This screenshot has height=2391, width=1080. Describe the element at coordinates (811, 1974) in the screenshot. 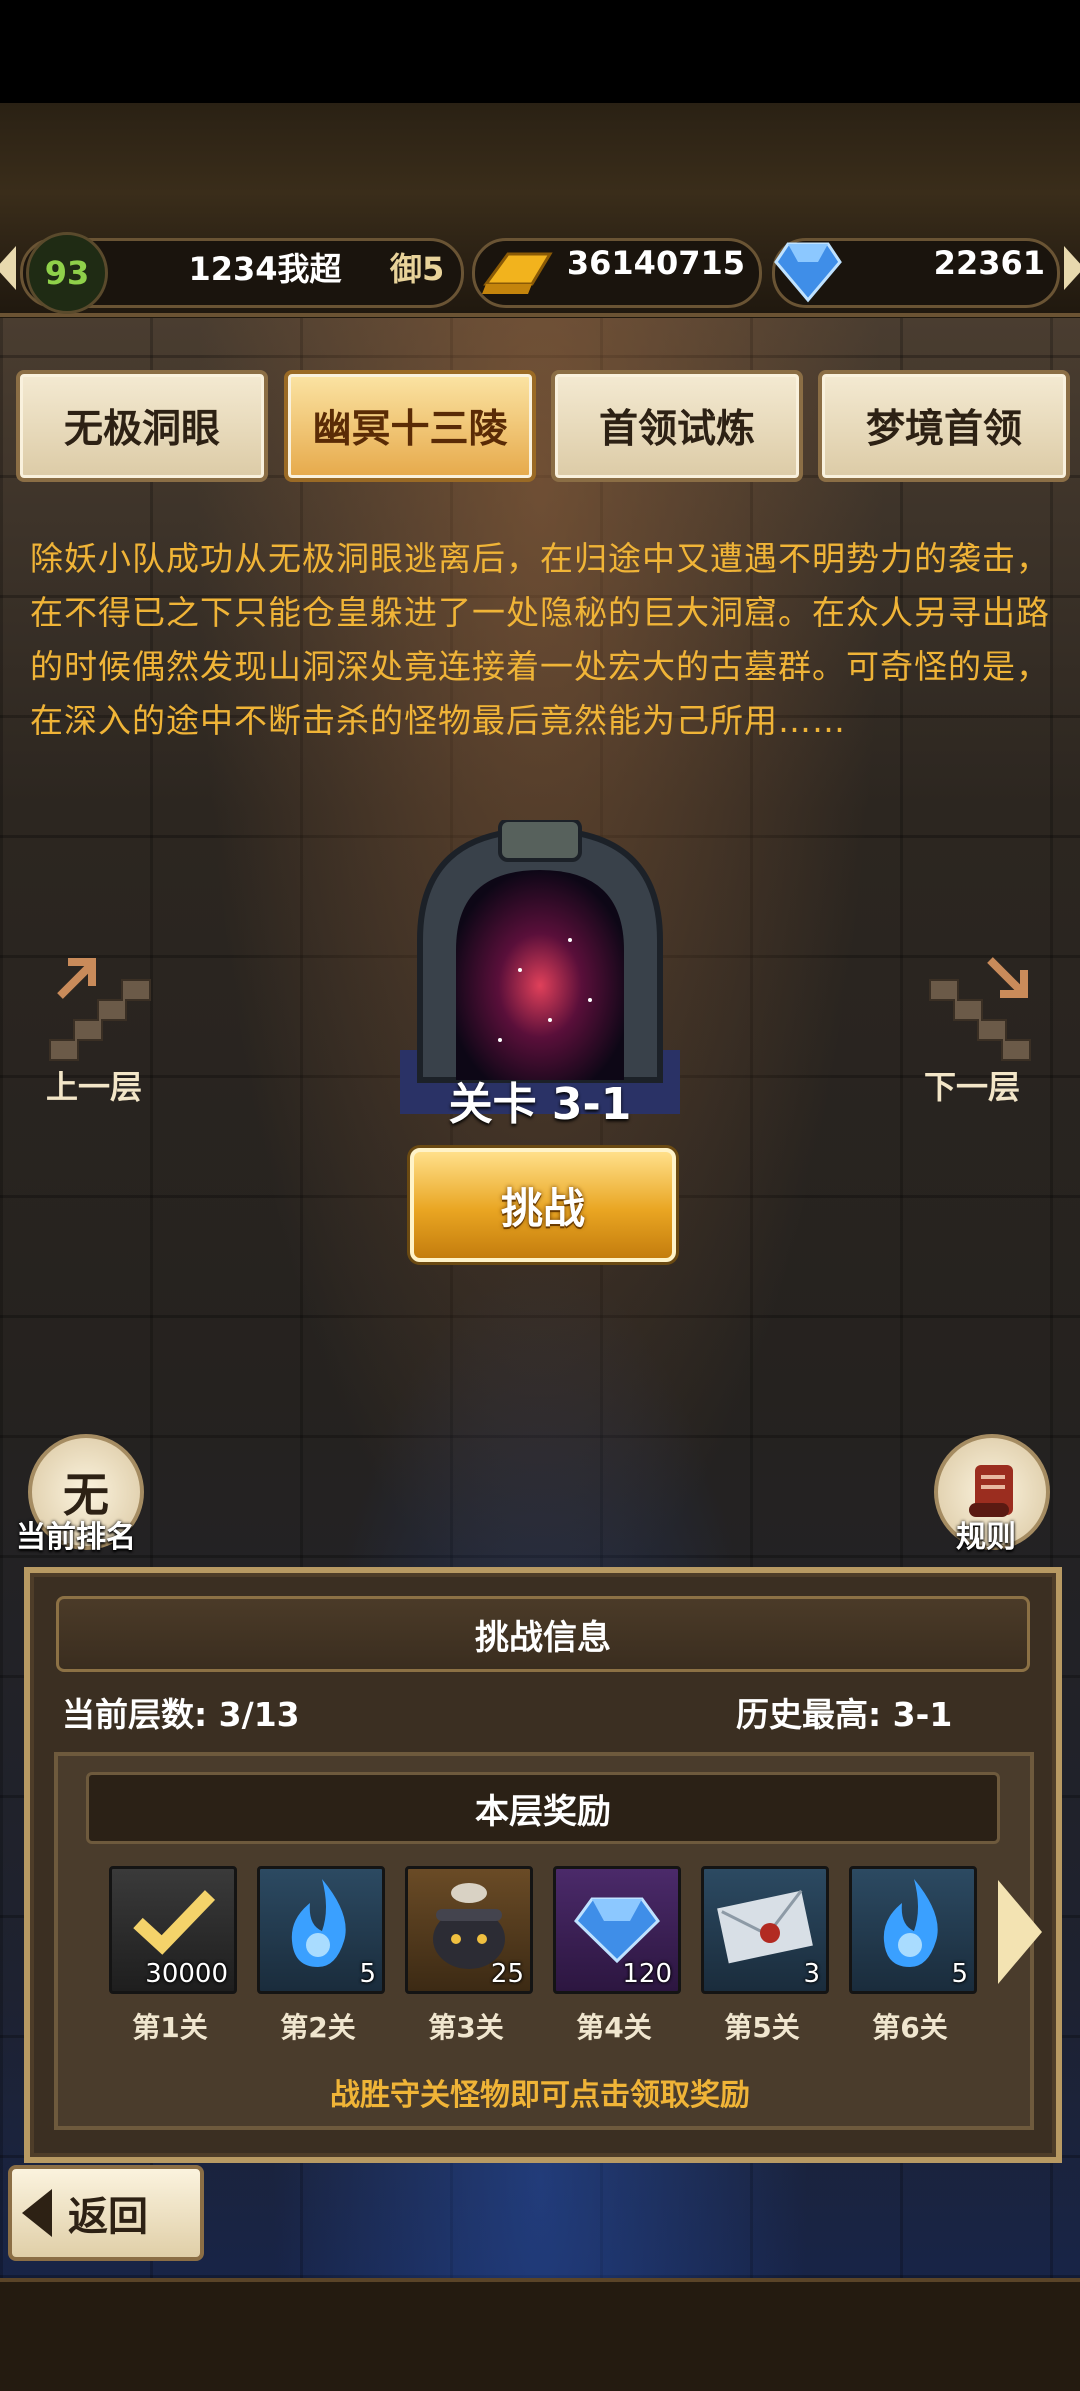

I see `reward-count: 3` at that location.